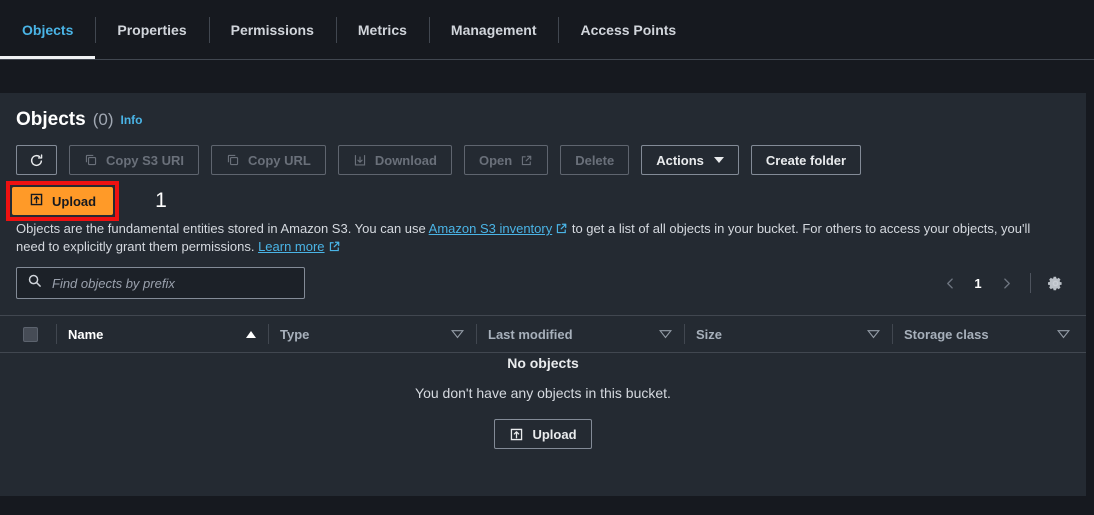  I want to click on tab-access-points: Access Points, so click(628, 29).